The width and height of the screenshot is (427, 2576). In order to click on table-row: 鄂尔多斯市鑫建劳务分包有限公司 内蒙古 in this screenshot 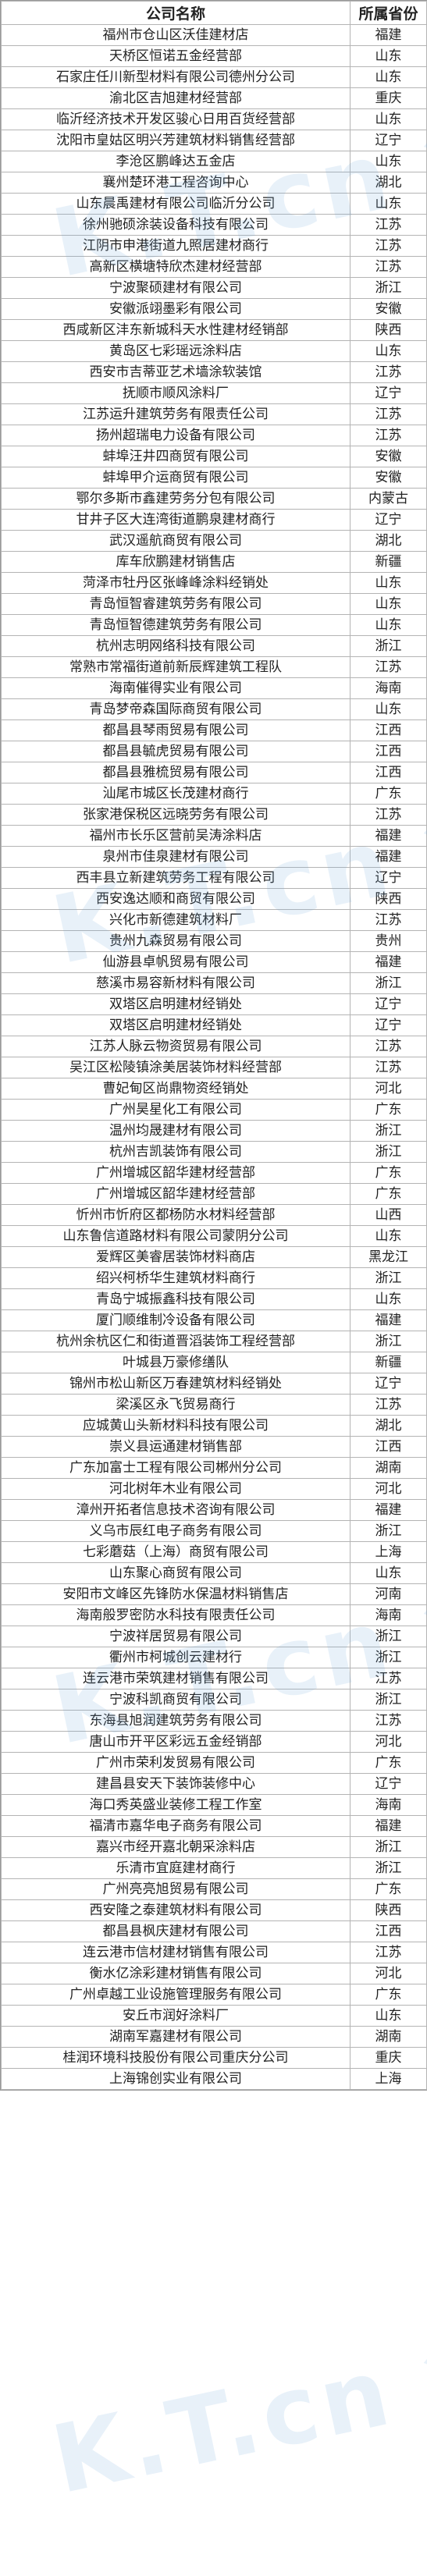, I will do `click(214, 499)`.